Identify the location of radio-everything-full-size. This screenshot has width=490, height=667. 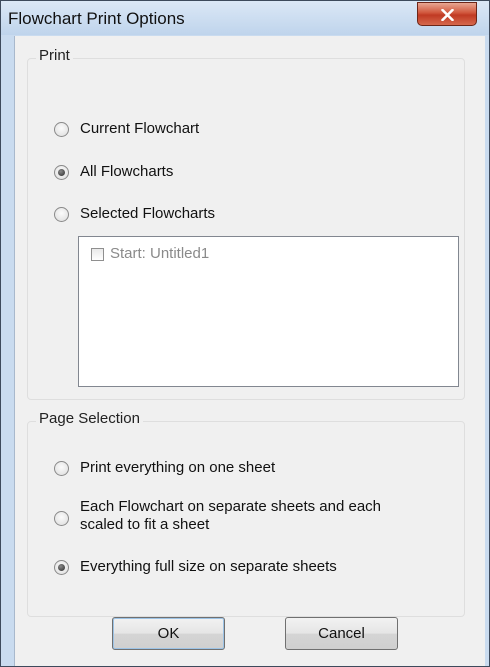
(61, 567).